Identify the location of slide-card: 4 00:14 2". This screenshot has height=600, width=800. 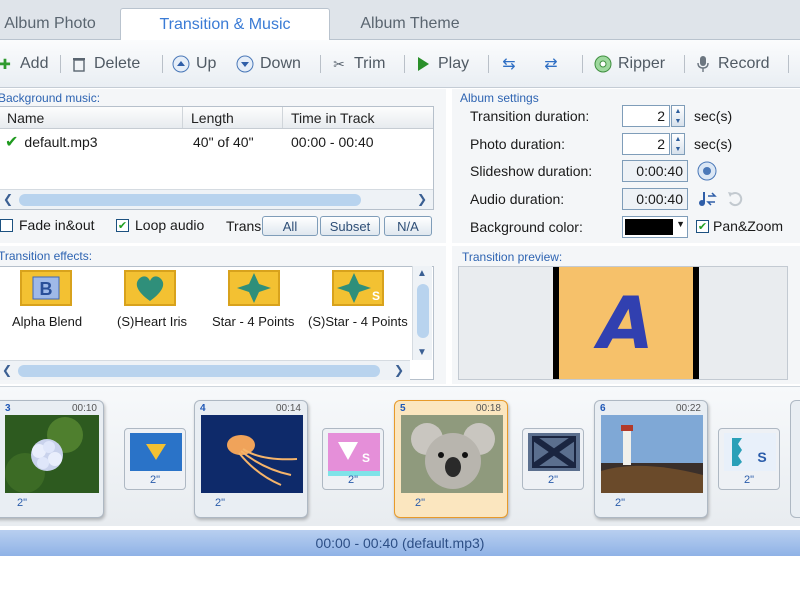
(251, 459).